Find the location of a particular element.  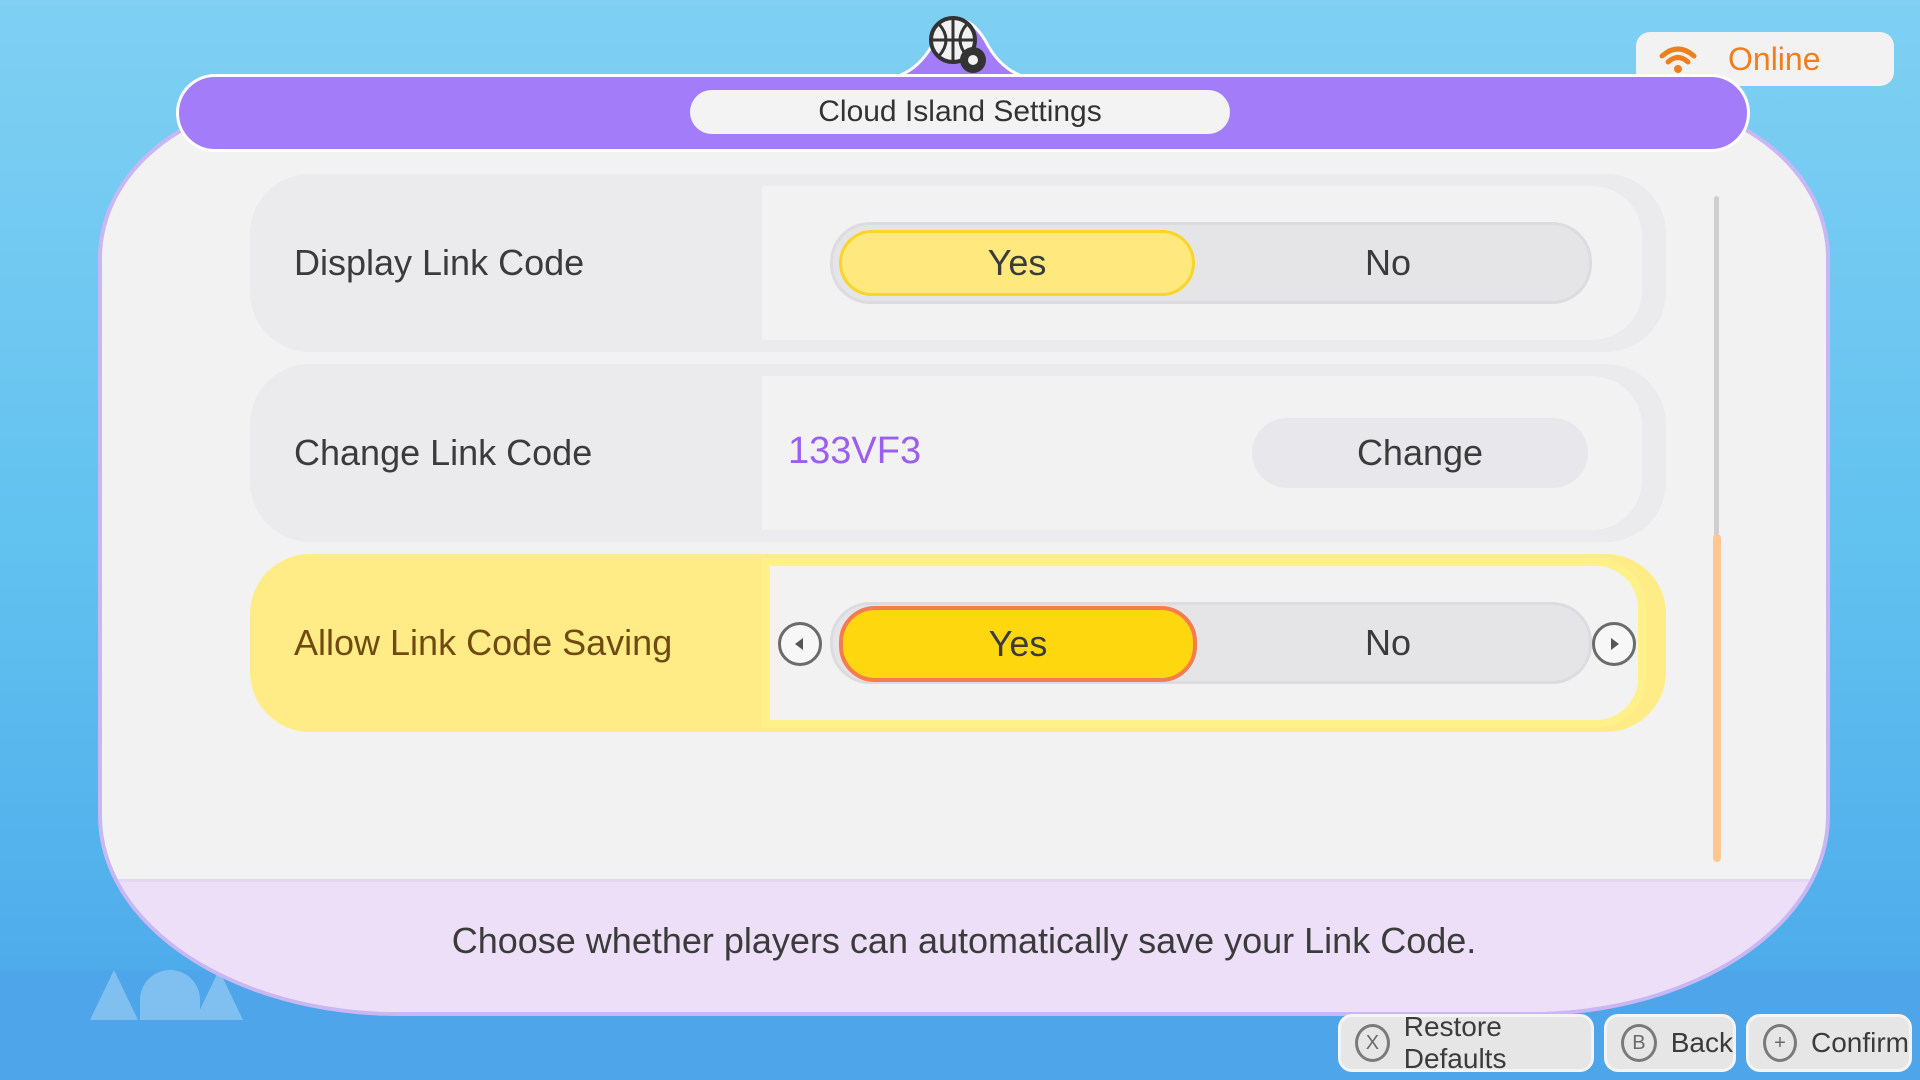

restore-defaults-button: X Restore Defaults is located at coordinates (1466, 1042).